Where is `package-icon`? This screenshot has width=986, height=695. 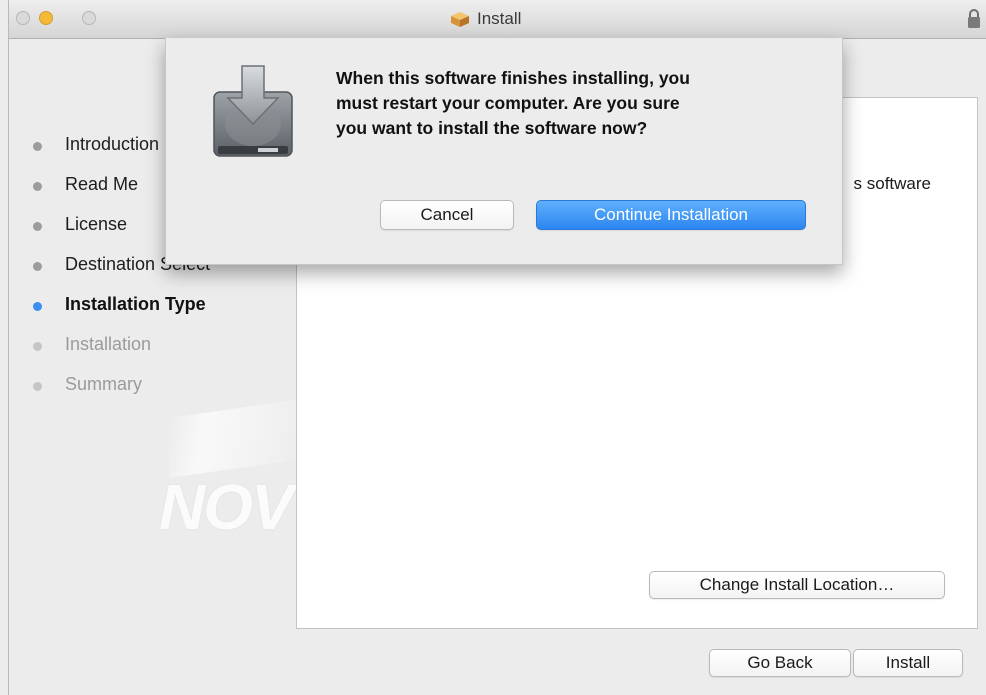
package-icon is located at coordinates (460, 19).